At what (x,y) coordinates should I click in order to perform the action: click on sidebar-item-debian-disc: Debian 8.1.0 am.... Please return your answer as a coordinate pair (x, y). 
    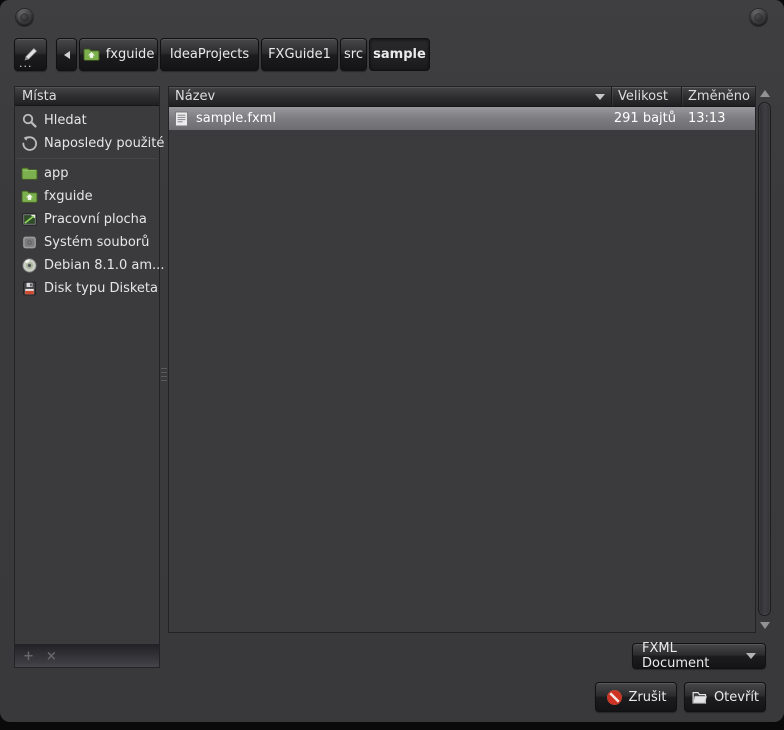
    Looking at the image, I should click on (89, 265).